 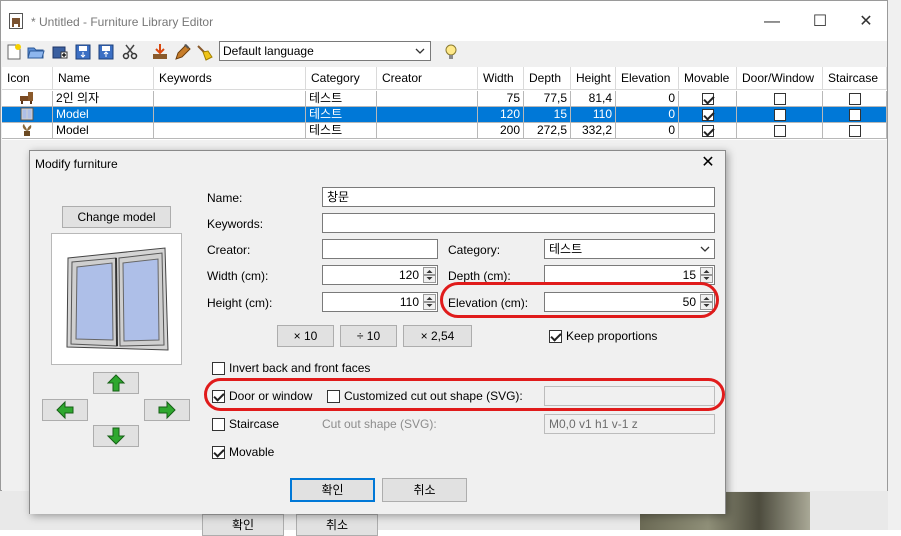 I want to click on background-cancel-button: 취소, so click(x=337, y=525).